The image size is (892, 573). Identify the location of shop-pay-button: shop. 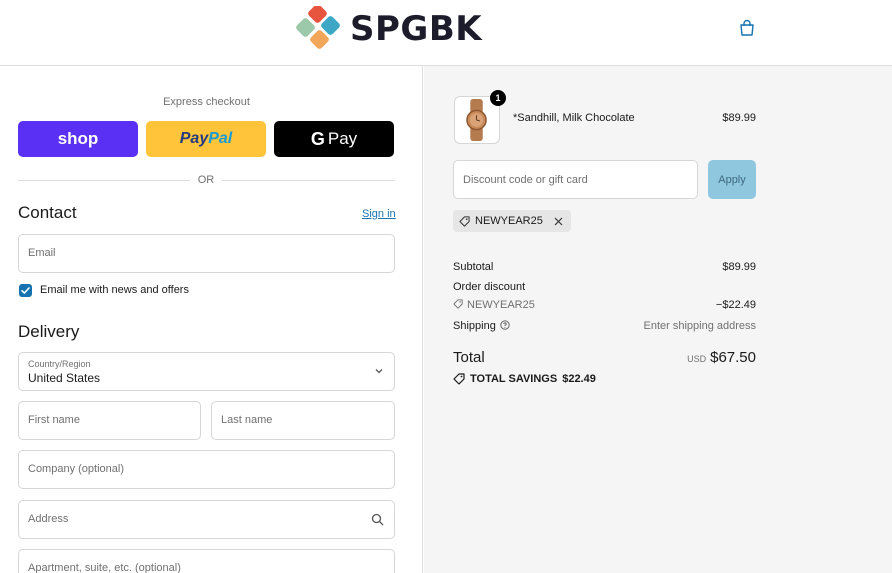
(78, 139).